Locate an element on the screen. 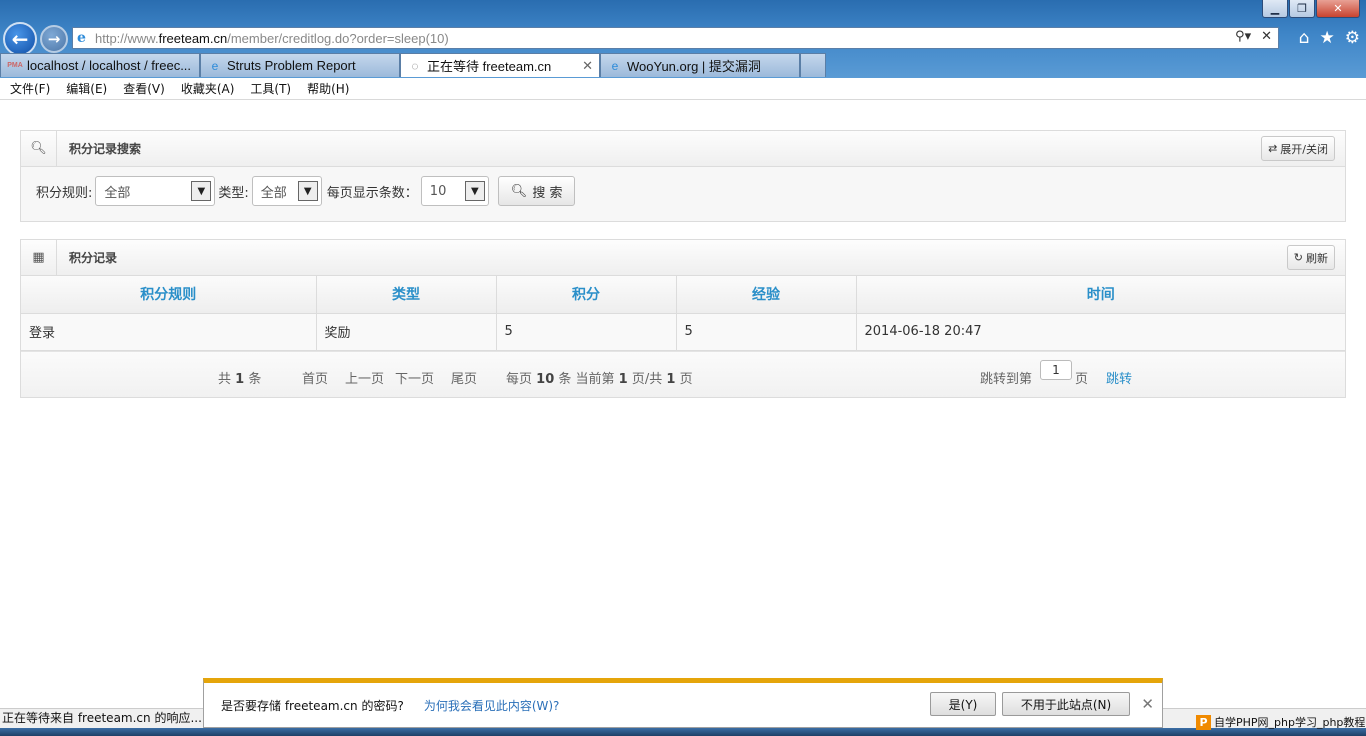 The height and width of the screenshot is (736, 1366). table-header-row: 积分规则 类型 积分 经验 时间 is located at coordinates (683, 295).